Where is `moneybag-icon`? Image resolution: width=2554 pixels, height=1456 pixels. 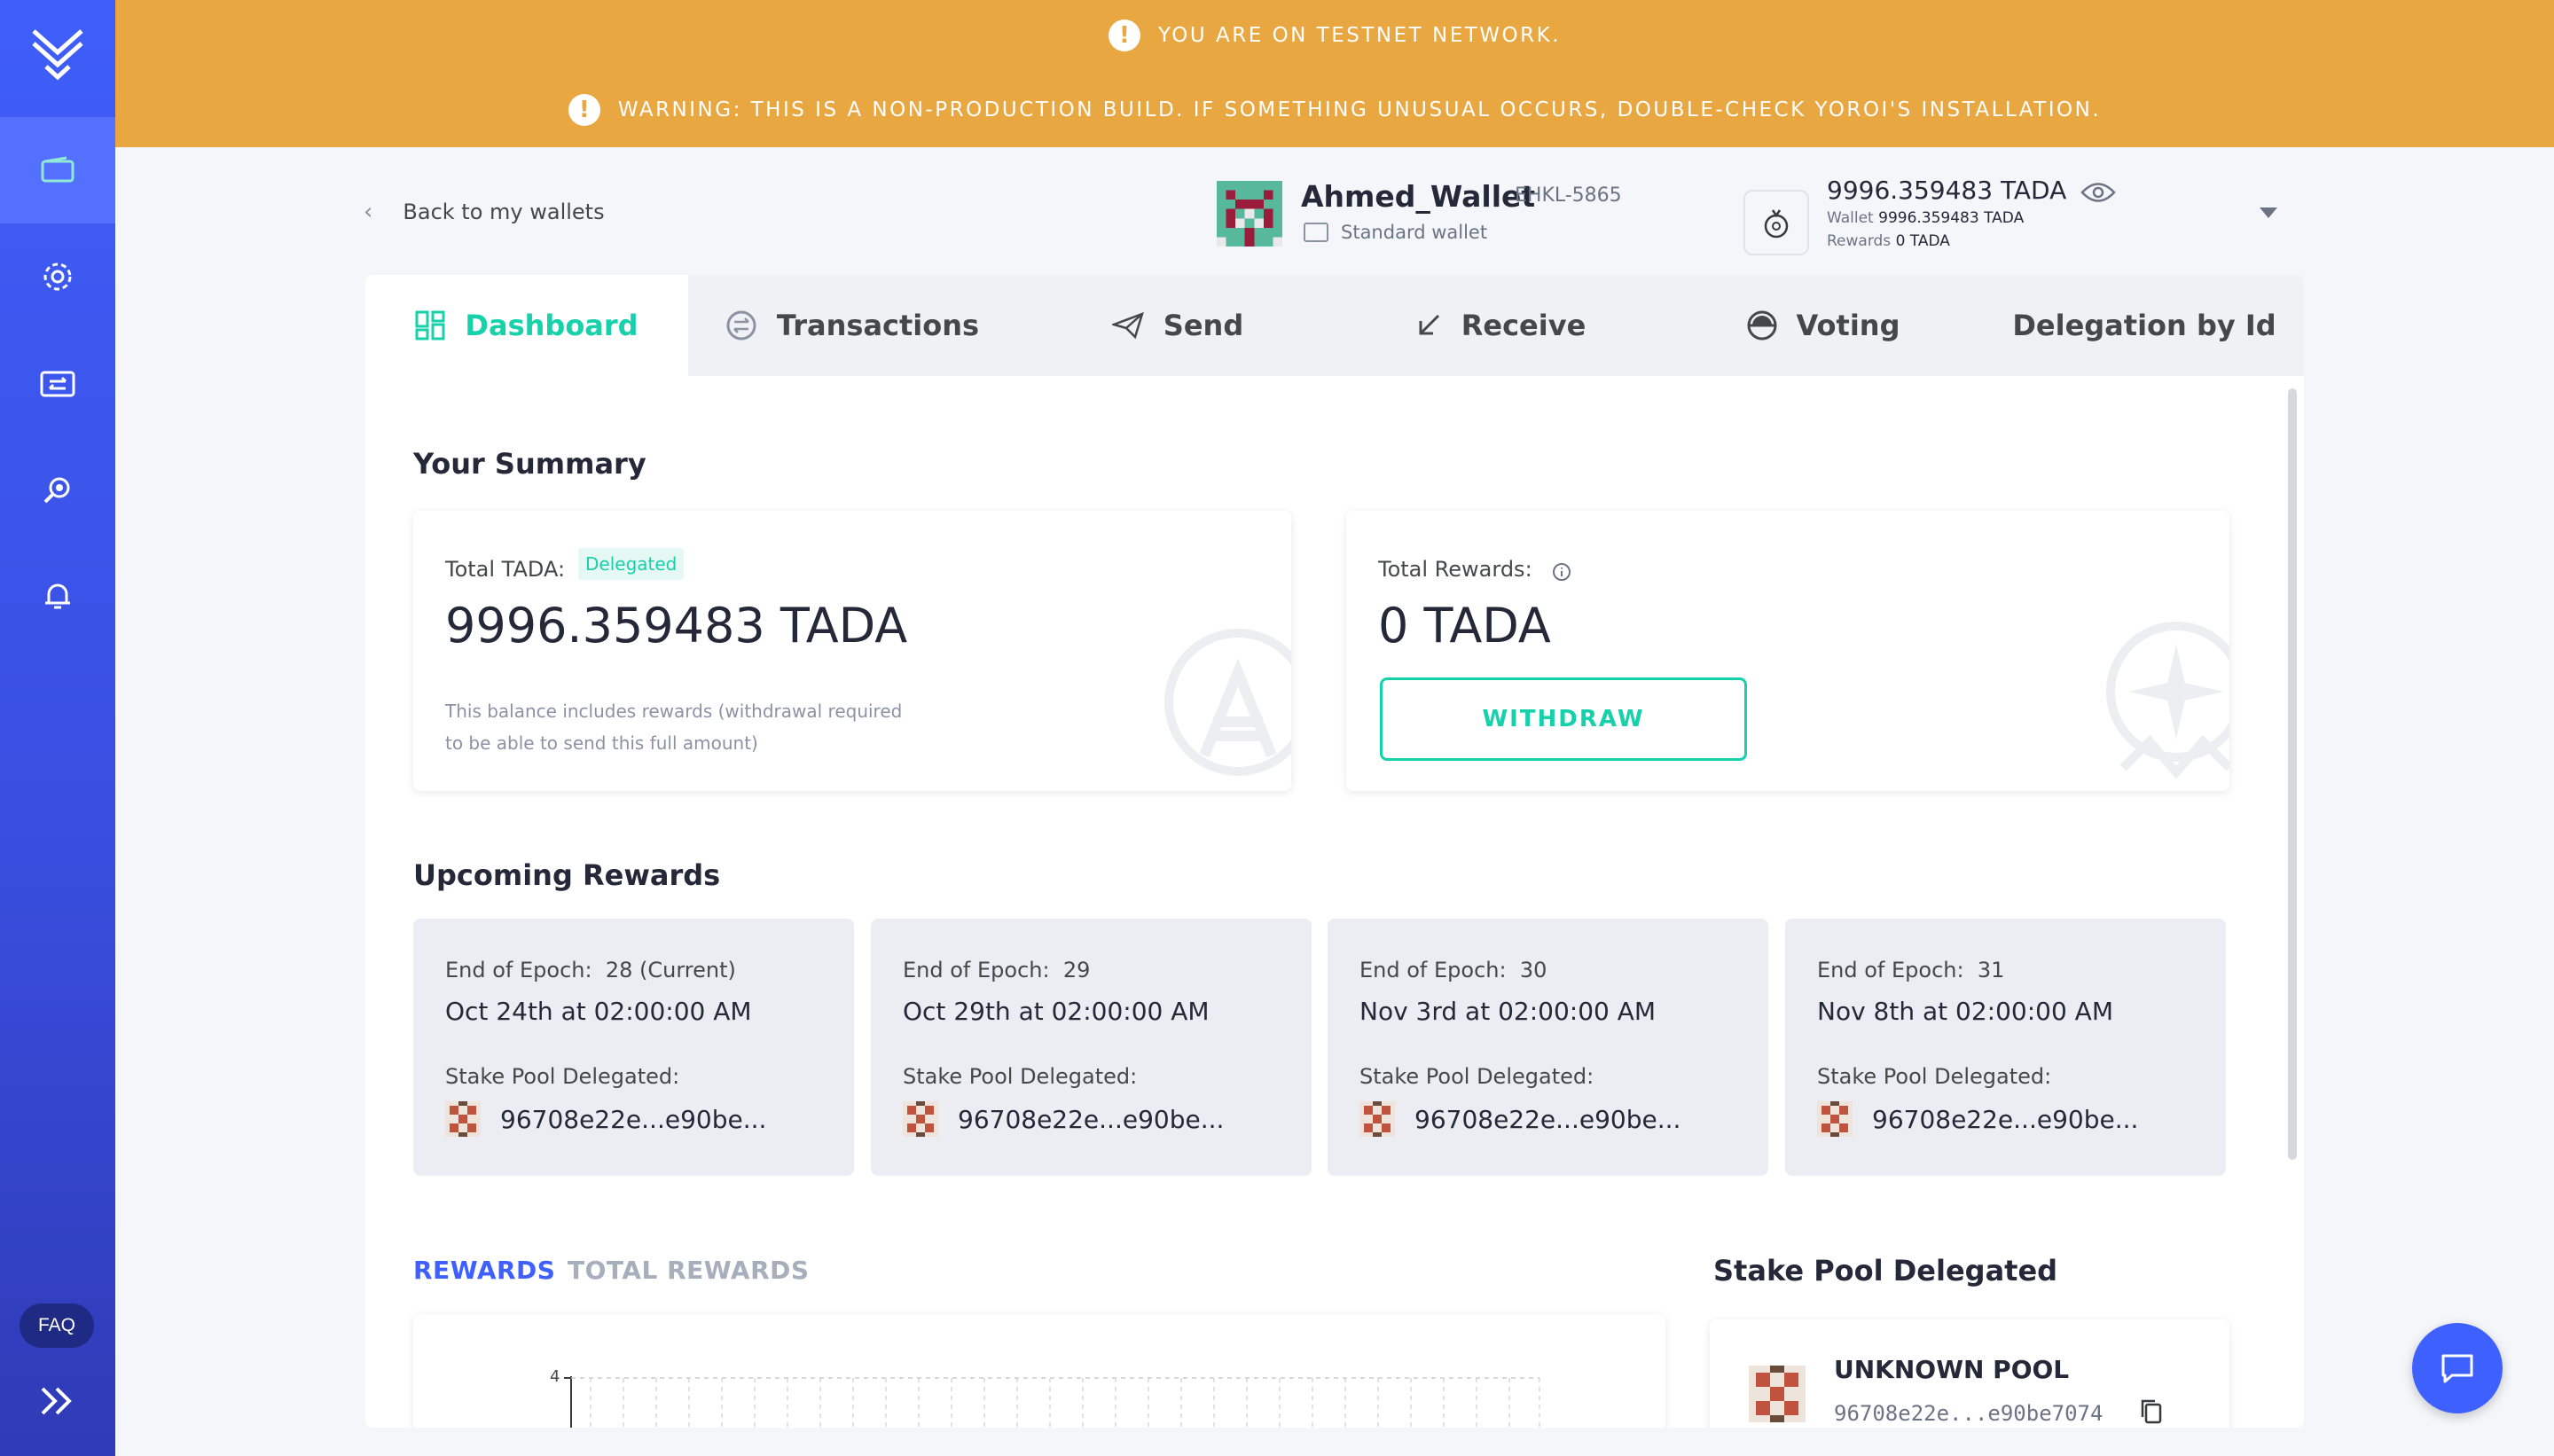 moneybag-icon is located at coordinates (1776, 224).